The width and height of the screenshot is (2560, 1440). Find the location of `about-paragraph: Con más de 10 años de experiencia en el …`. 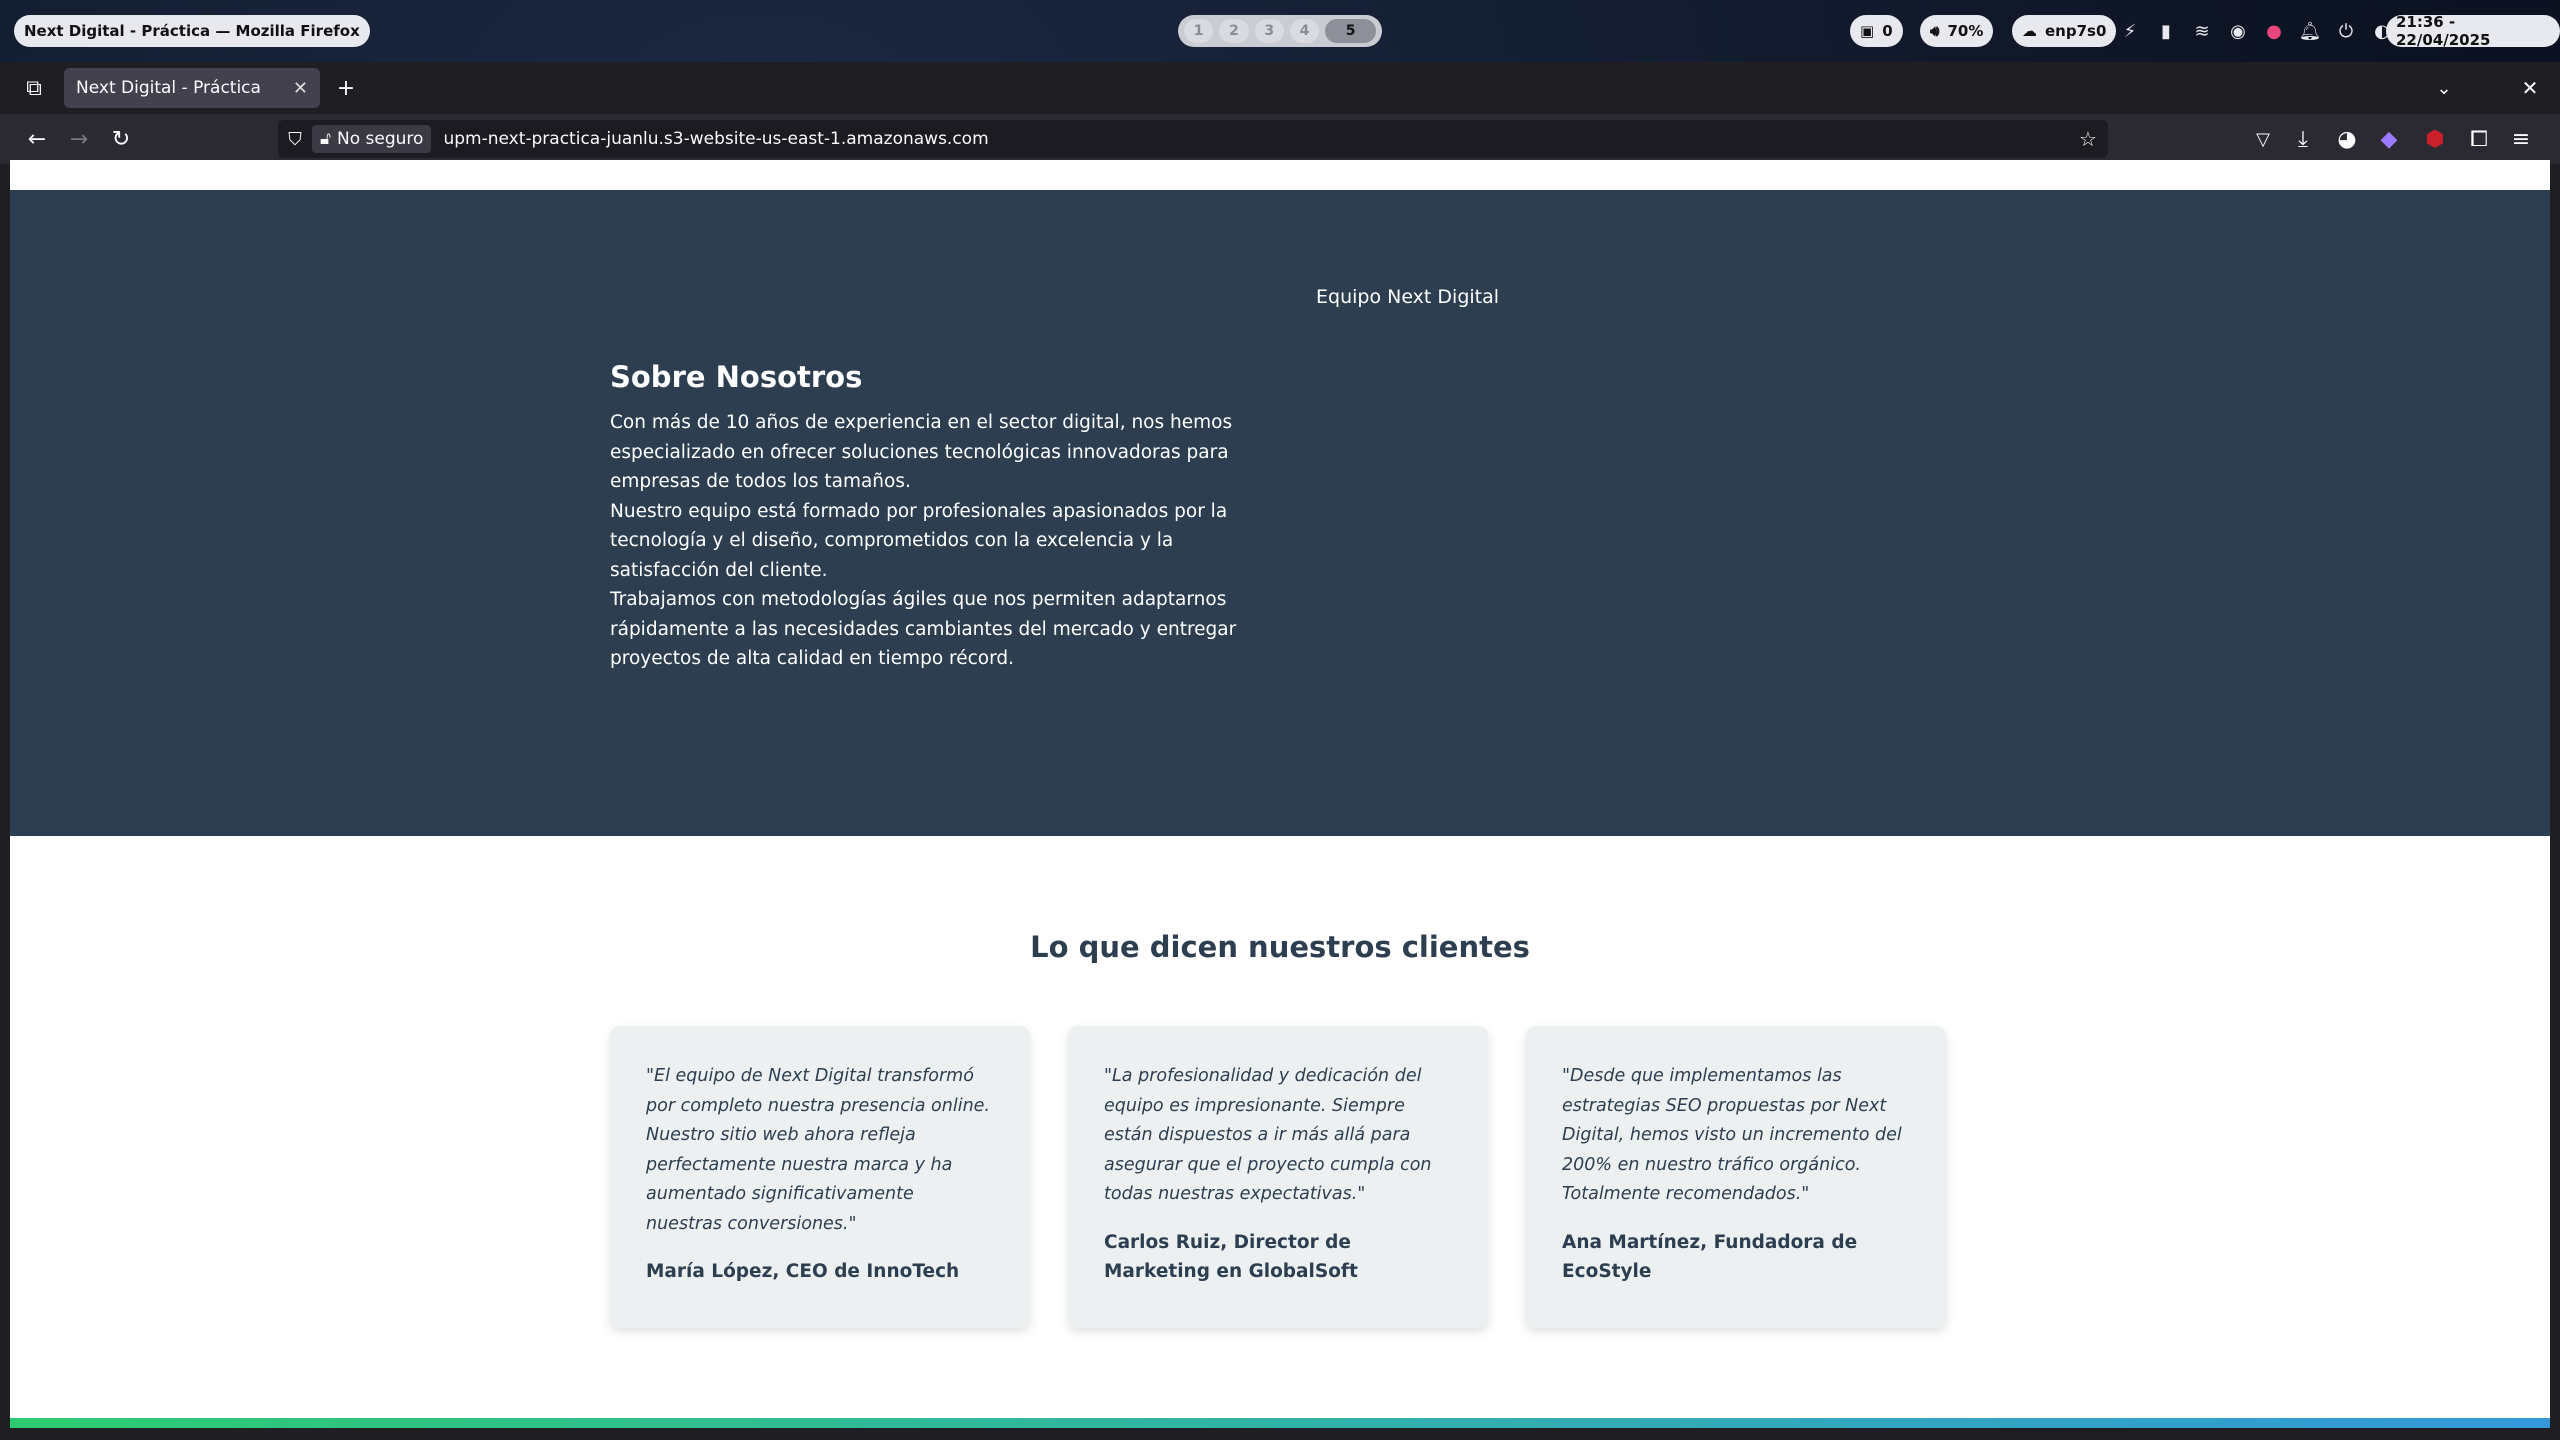

about-paragraph: Con más de 10 años de experiencia en el … is located at coordinates (921, 452).